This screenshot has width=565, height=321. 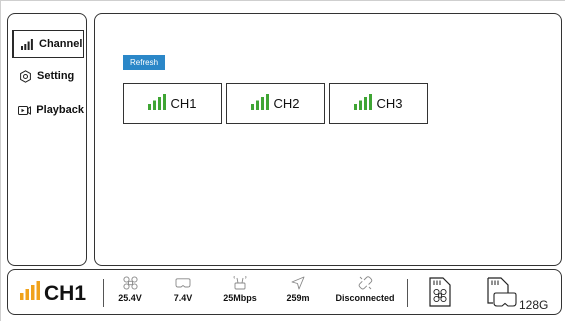 I want to click on connection-status-value: Disconnected, so click(x=365, y=298).